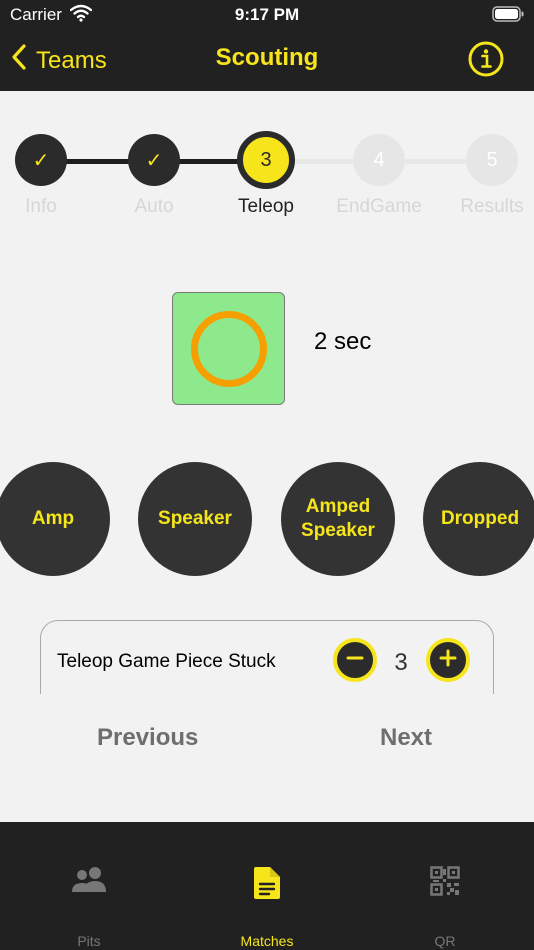 The height and width of the screenshot is (950, 534). I want to click on step-label: Auto, so click(154, 206).